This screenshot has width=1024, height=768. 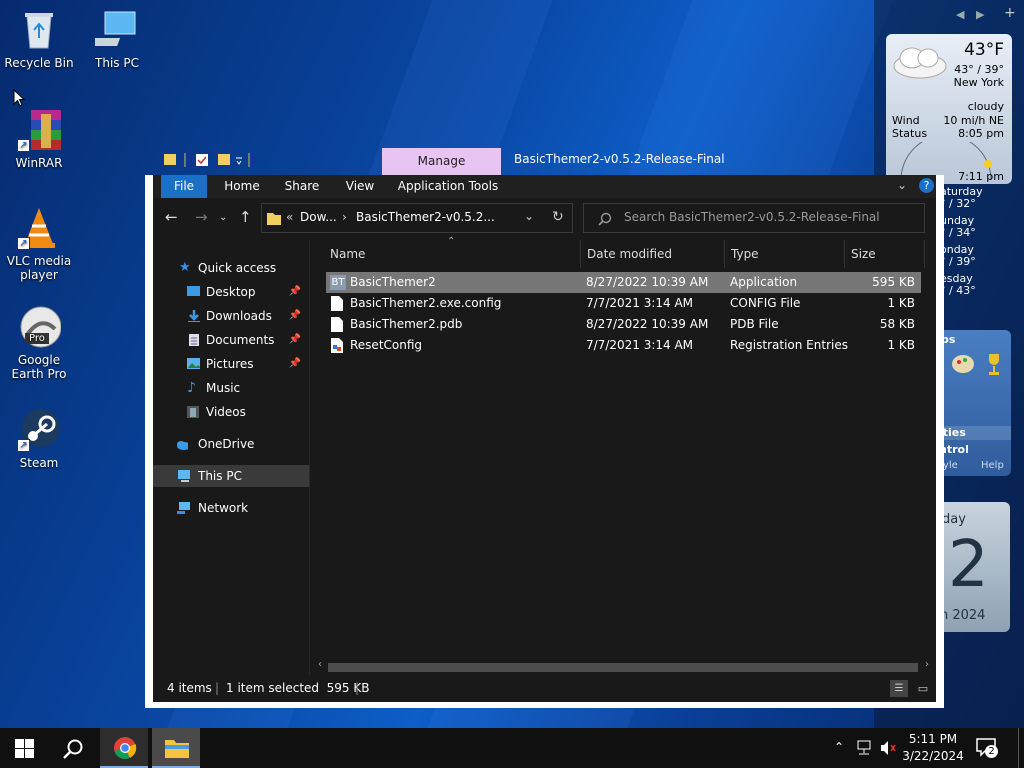 I want to click on forecast-temps: ° / 39°, so click(x=958, y=261).